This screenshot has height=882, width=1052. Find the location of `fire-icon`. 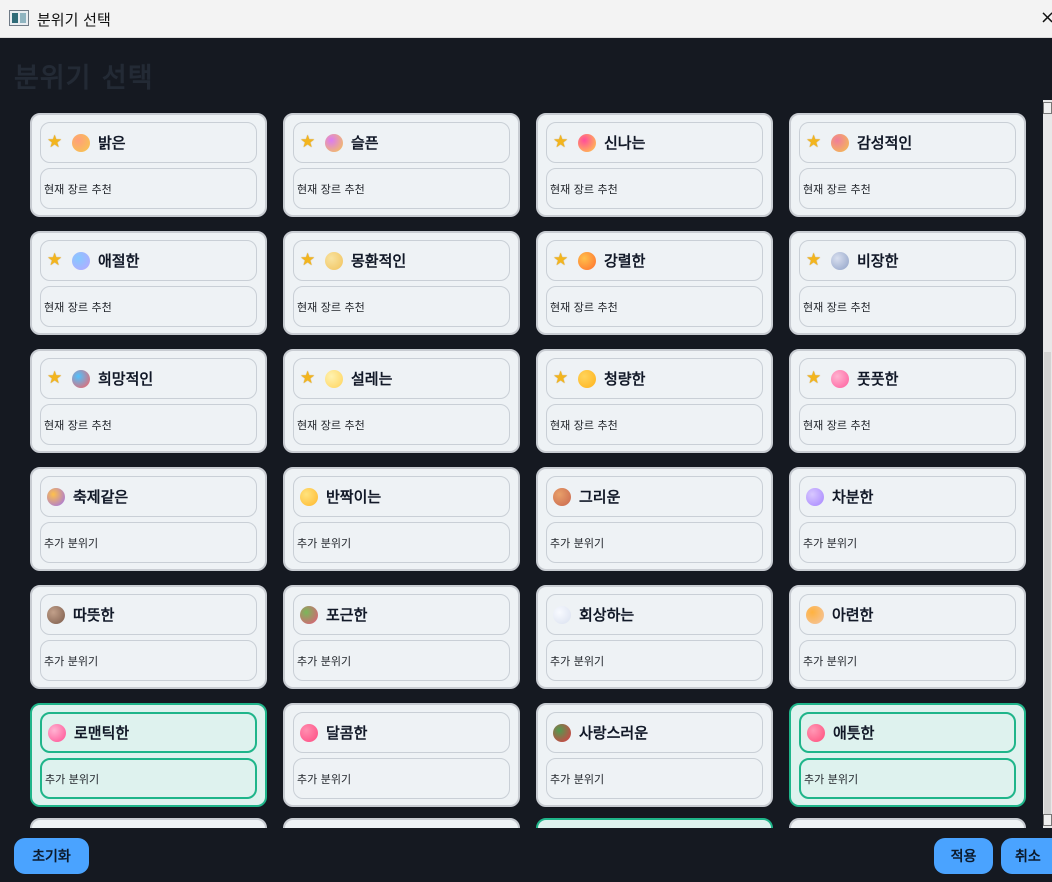

fire-icon is located at coordinates (587, 260).